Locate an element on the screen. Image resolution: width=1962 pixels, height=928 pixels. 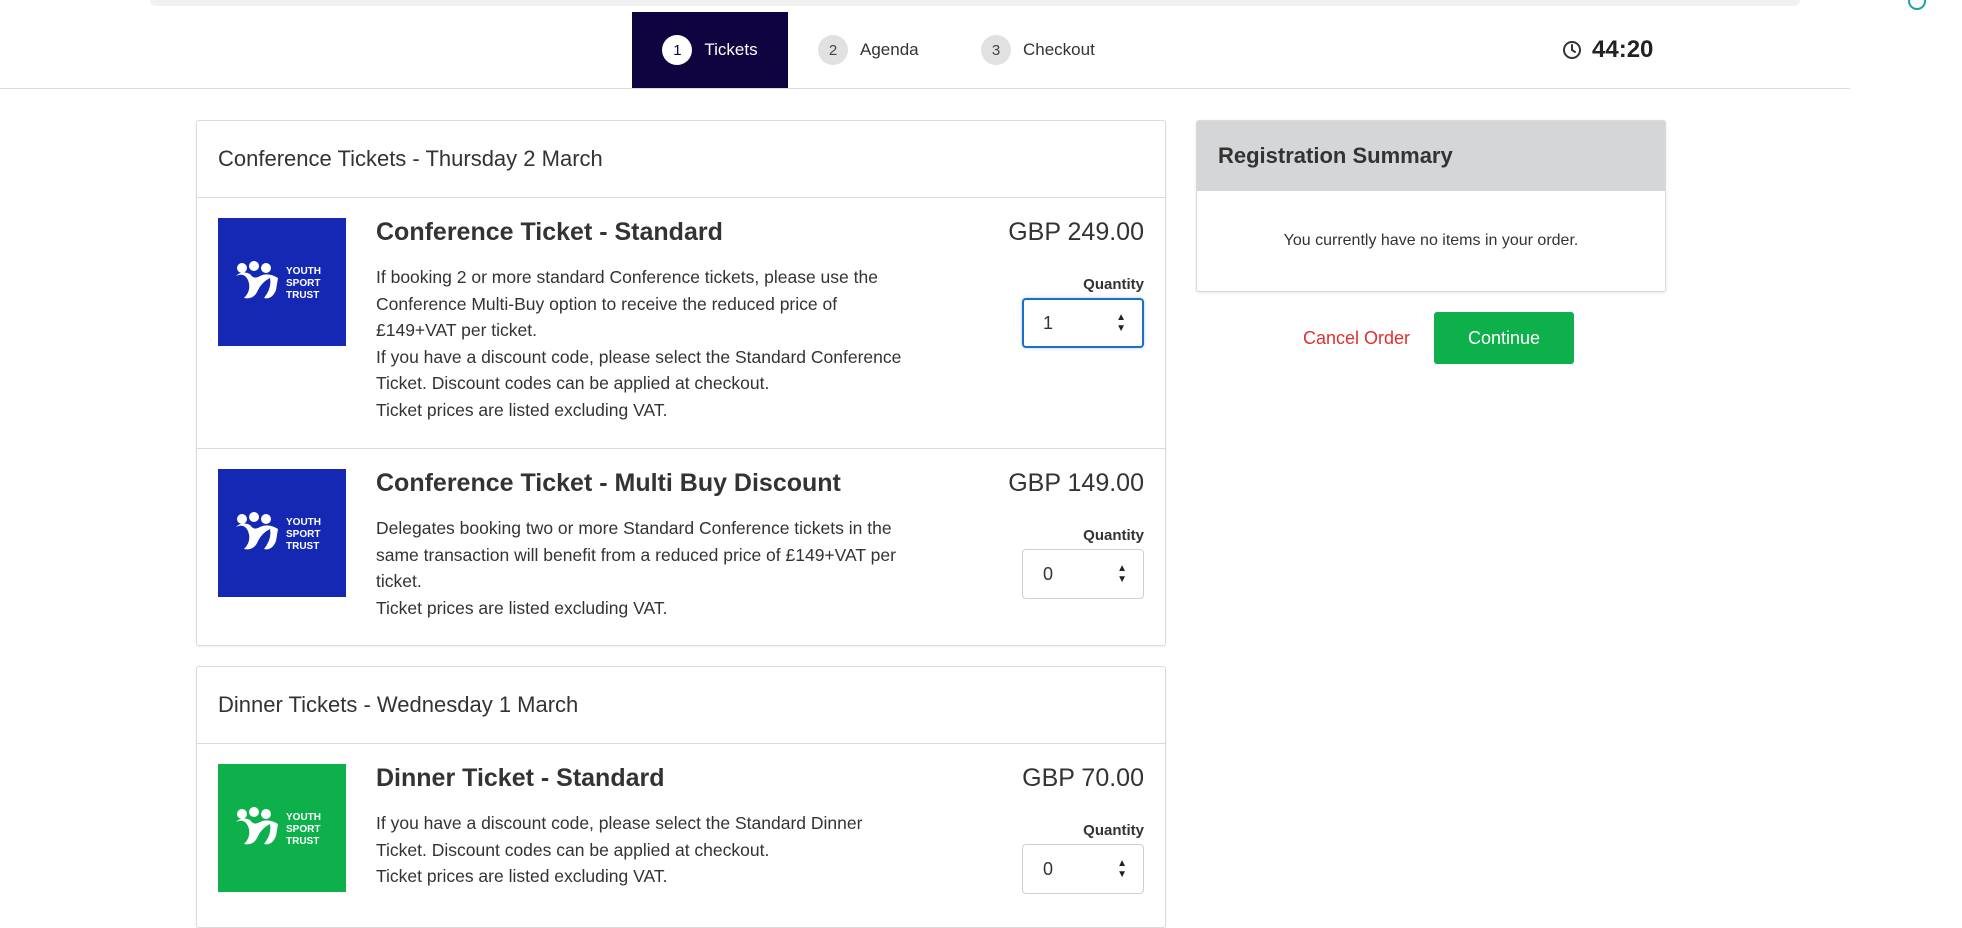
ticket-price: GBP 249.00 is located at coordinates (1076, 232).